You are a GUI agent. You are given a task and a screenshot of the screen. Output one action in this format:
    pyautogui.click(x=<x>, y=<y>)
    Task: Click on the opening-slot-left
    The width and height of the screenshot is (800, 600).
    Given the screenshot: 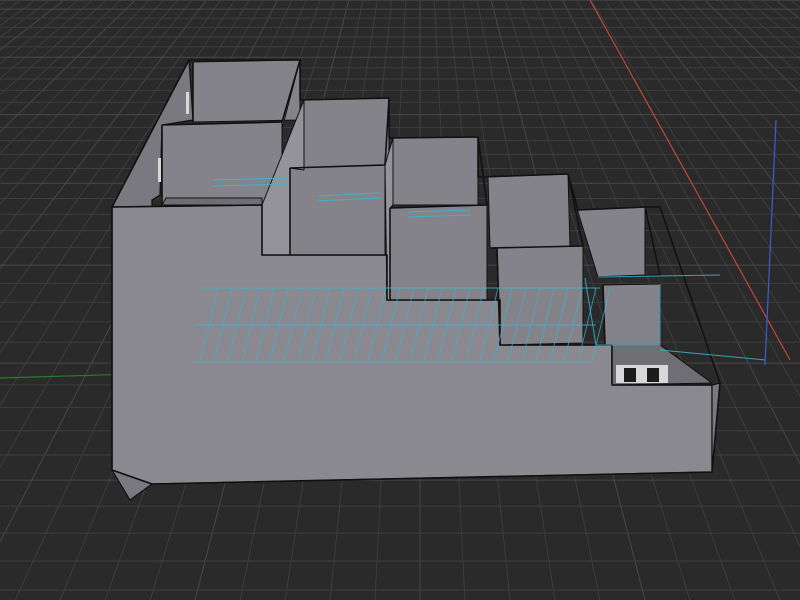 What is the action you would take?
    pyautogui.click(x=630, y=375)
    